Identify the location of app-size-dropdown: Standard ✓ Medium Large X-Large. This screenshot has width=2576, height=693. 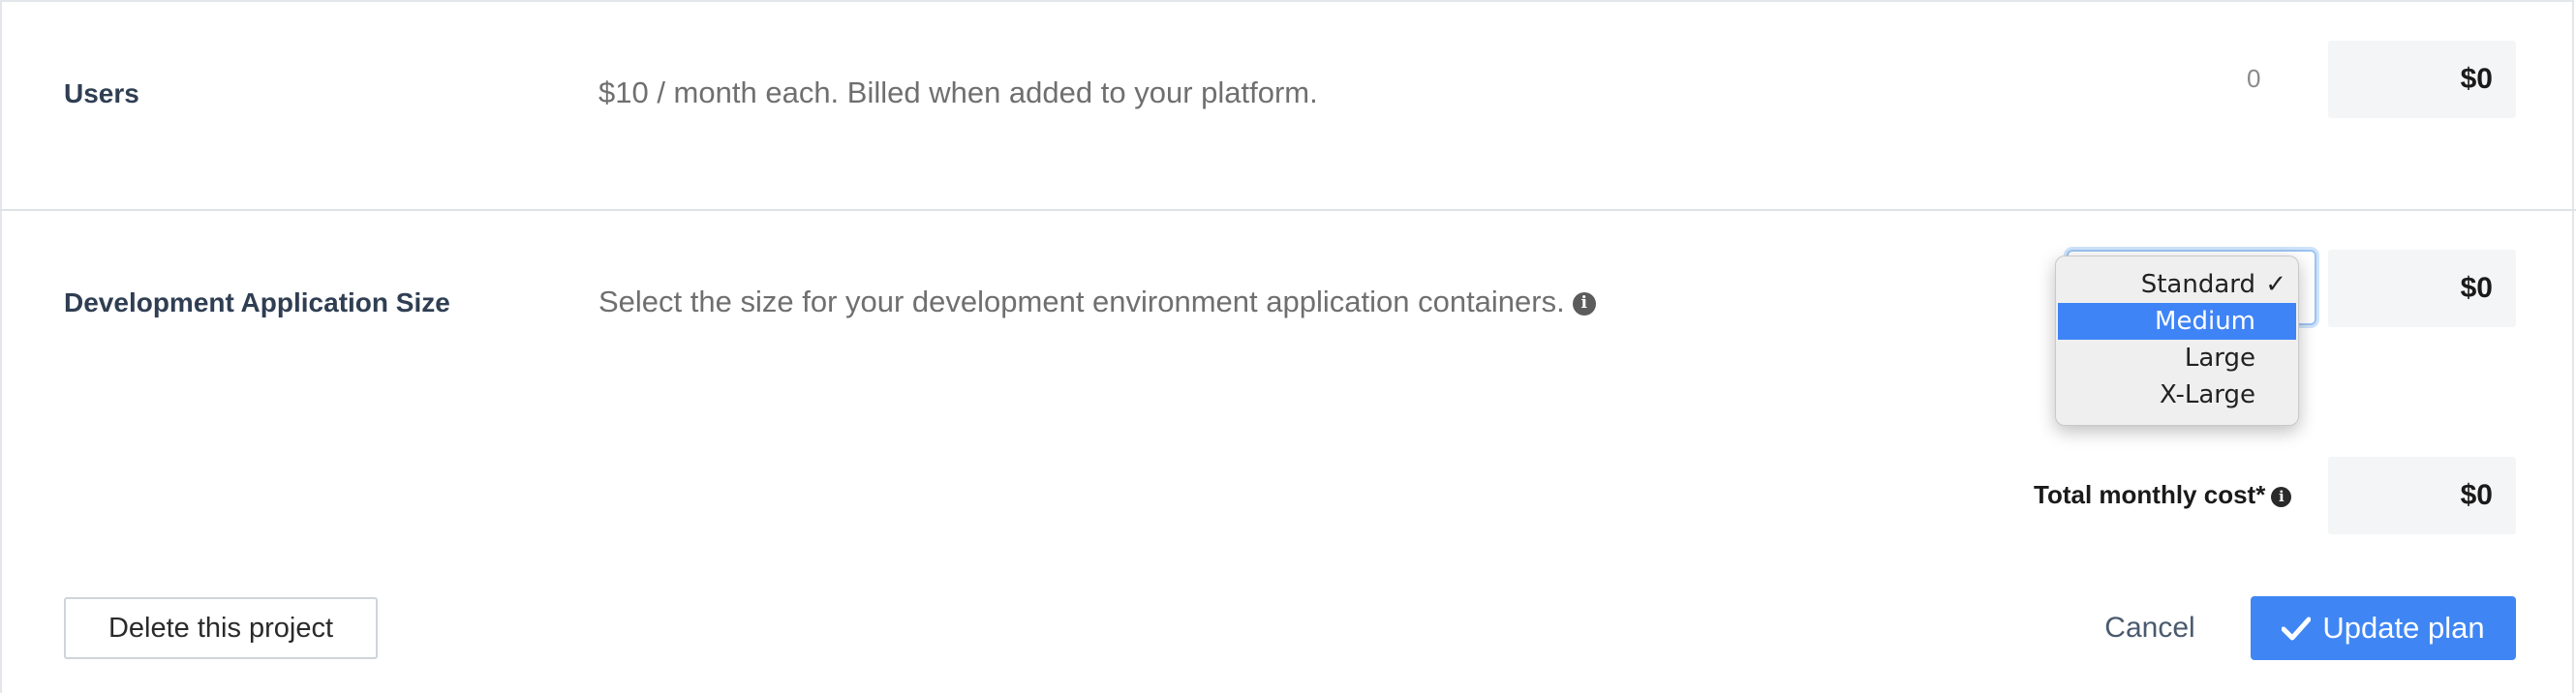
(2177, 341).